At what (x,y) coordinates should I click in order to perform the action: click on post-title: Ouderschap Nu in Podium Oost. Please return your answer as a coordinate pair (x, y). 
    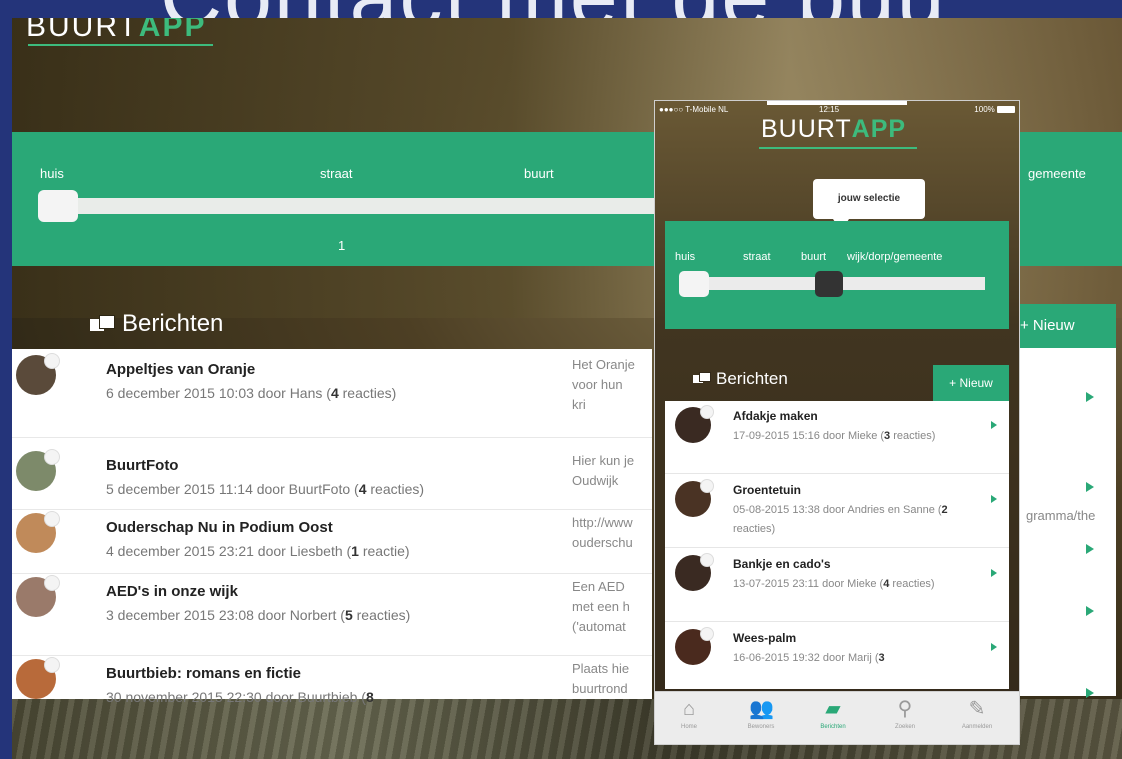
    Looking at the image, I should click on (219, 527).